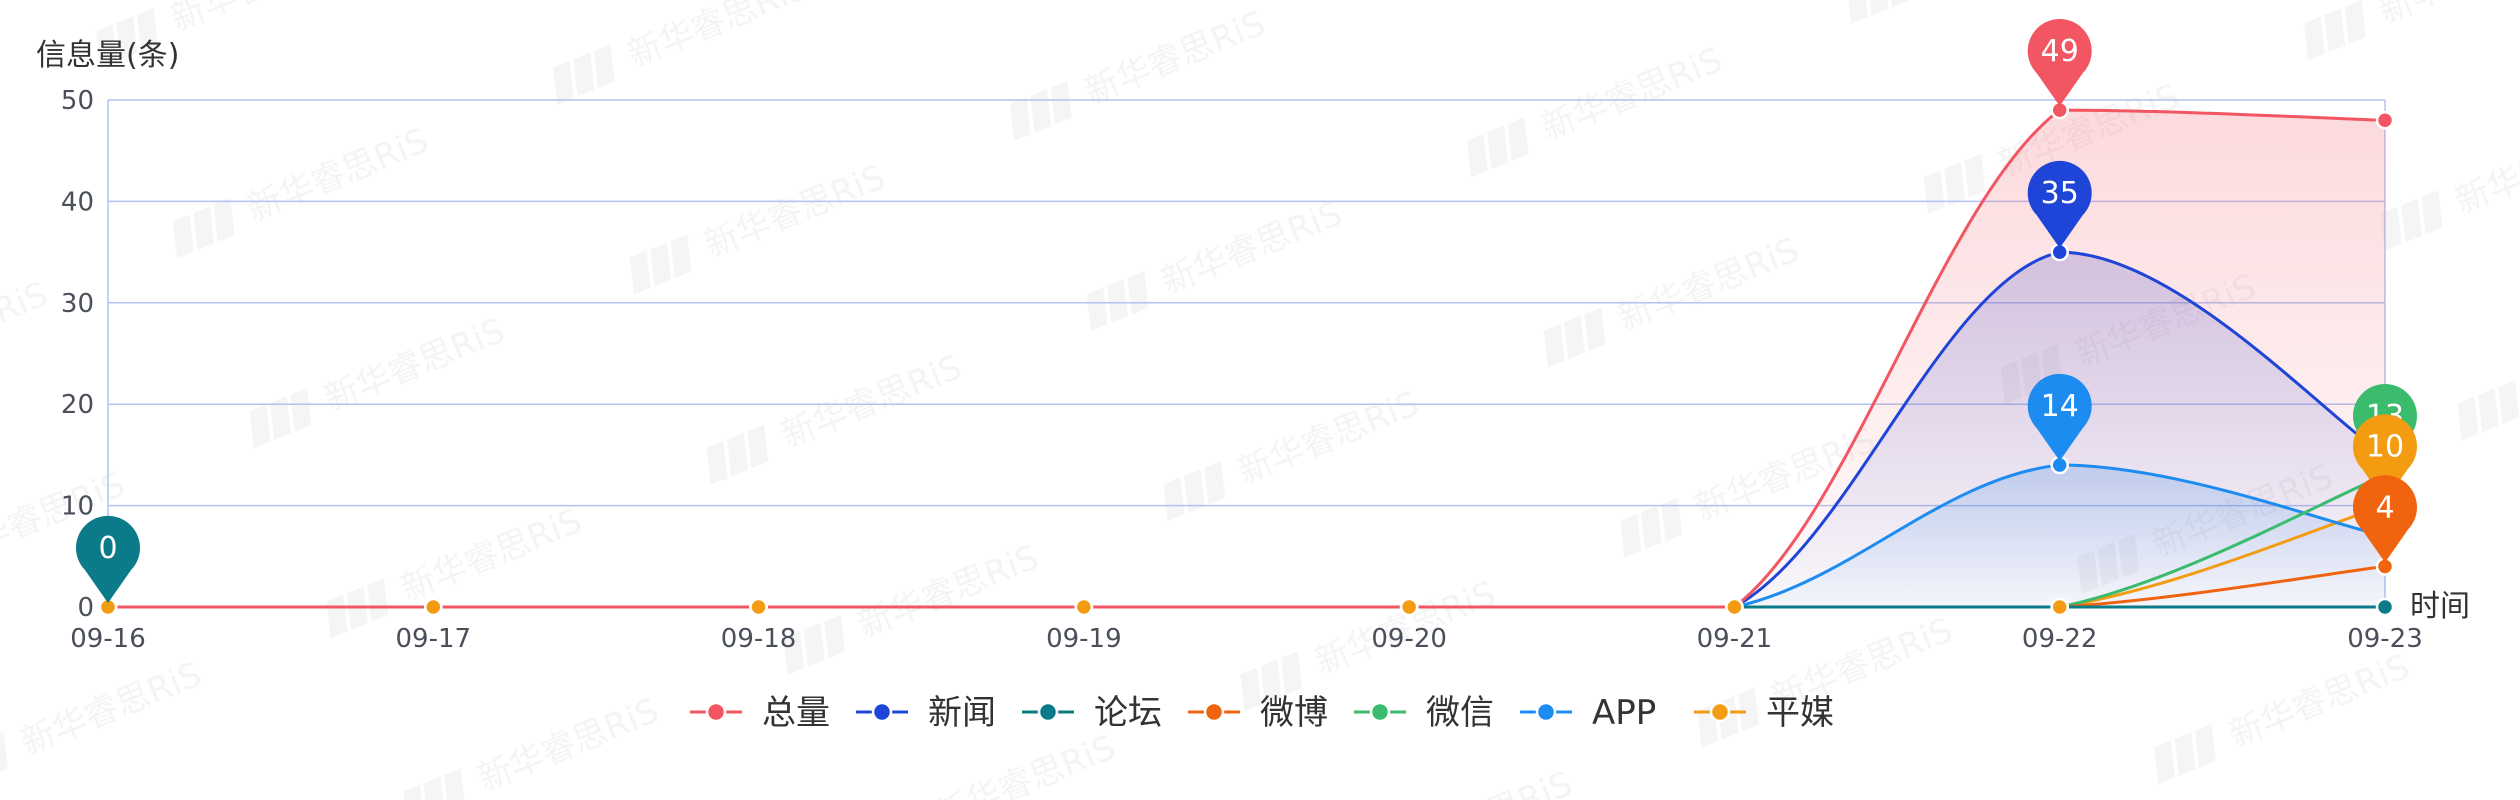 This screenshot has width=2520, height=800. I want to click on x-tick-label: 09-17, so click(434, 639).